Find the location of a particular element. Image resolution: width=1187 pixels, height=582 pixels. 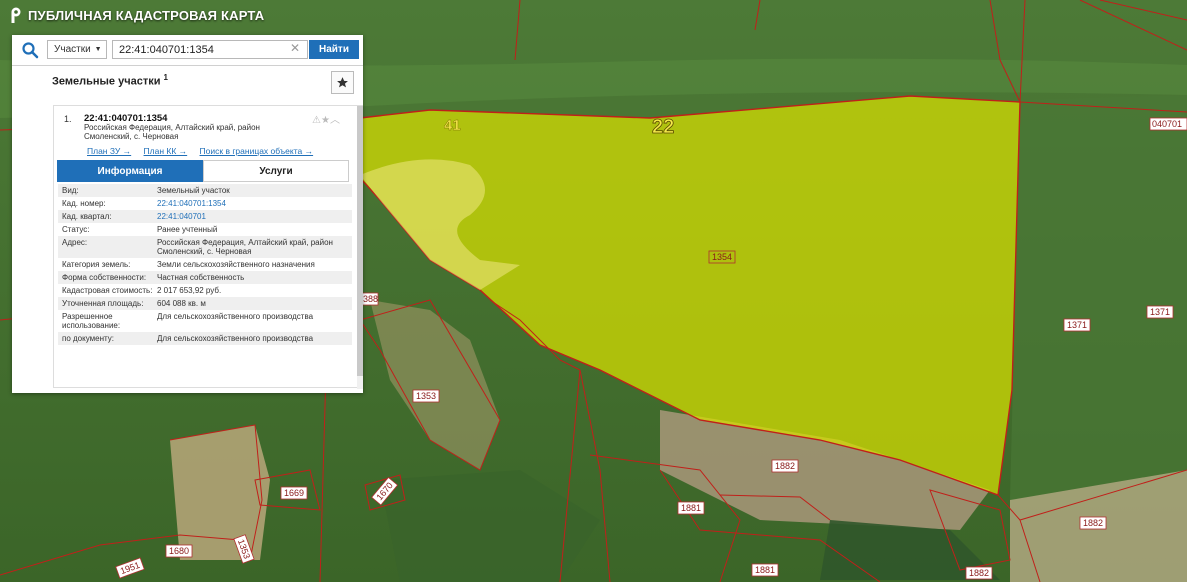

link-plan-kk: План КК → is located at coordinates (166, 151).